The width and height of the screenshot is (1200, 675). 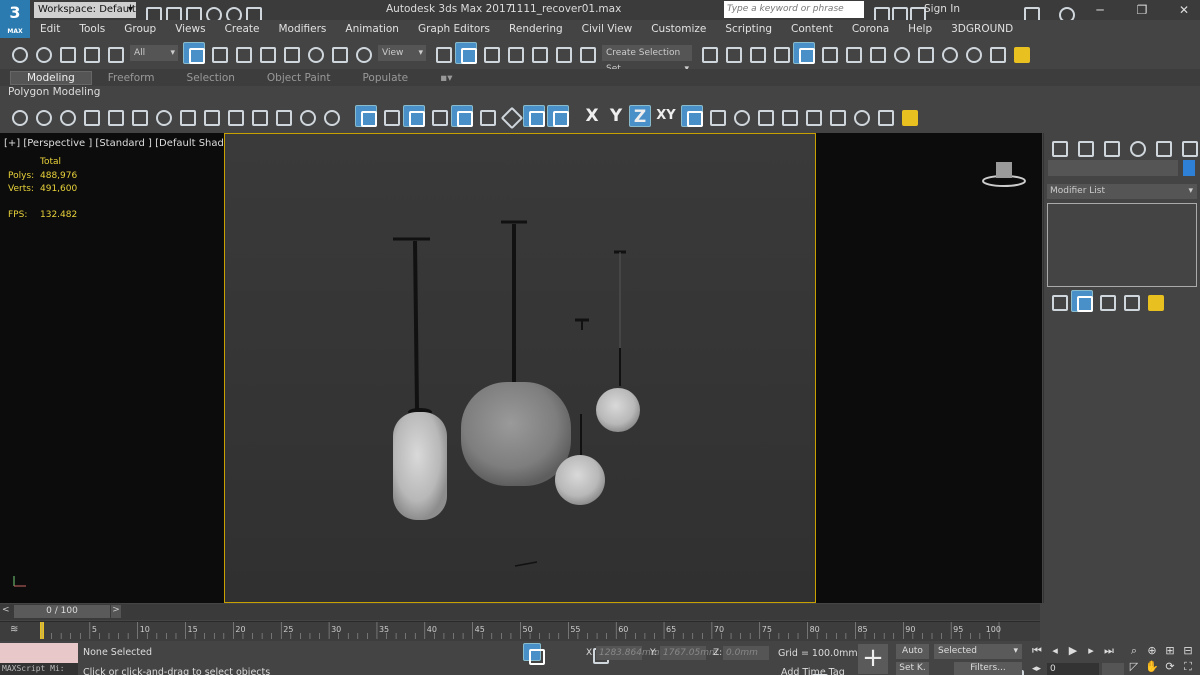 I want to click on auto-key-button: Auto, so click(x=912, y=651).